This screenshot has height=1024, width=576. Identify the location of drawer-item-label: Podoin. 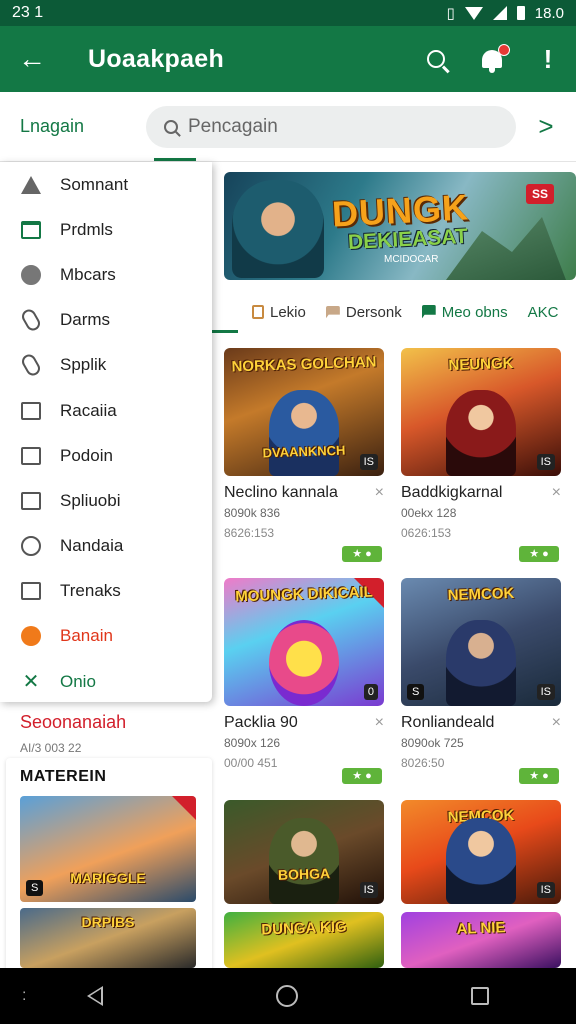
(86, 455).